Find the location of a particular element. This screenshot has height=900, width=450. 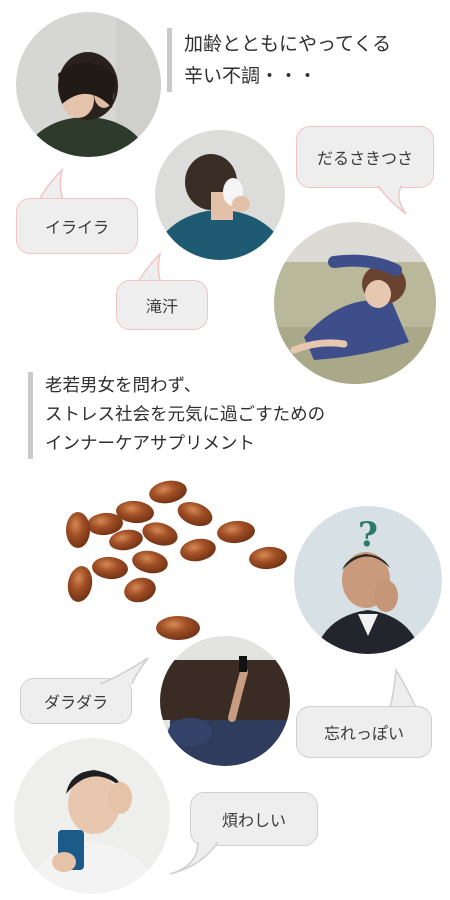

heading-top-line1: 加齢とともにやってくる is located at coordinates (288, 44).